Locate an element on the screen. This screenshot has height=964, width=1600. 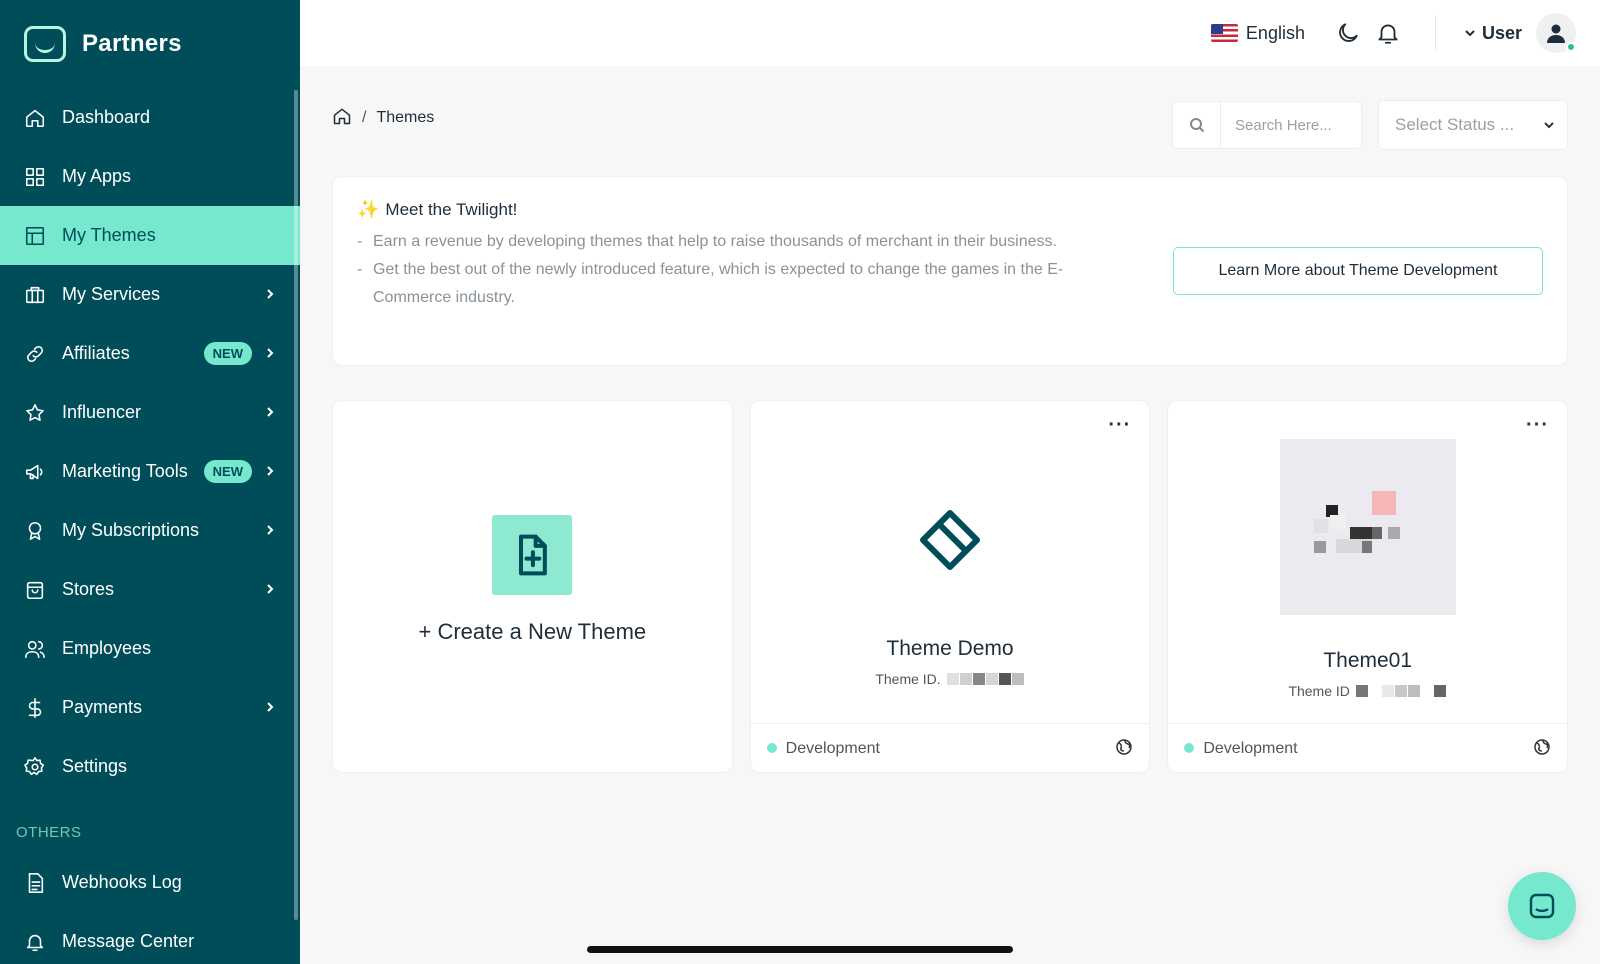
chat-button is located at coordinates (1542, 906).